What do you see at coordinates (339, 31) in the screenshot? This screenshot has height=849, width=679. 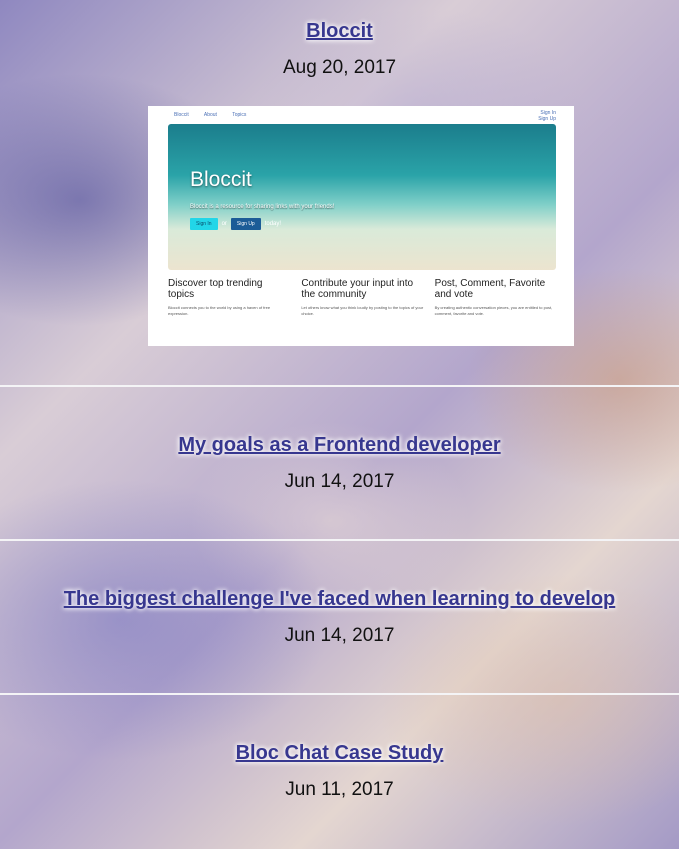 I see `post-title-link: Bloccit` at bounding box center [339, 31].